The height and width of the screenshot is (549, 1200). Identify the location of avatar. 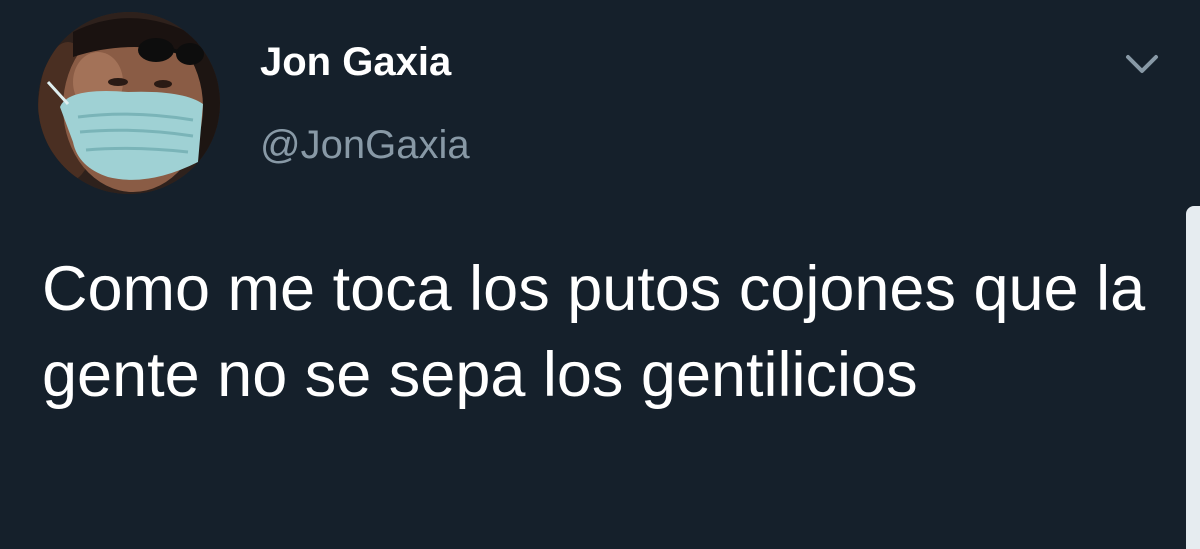
(129, 103).